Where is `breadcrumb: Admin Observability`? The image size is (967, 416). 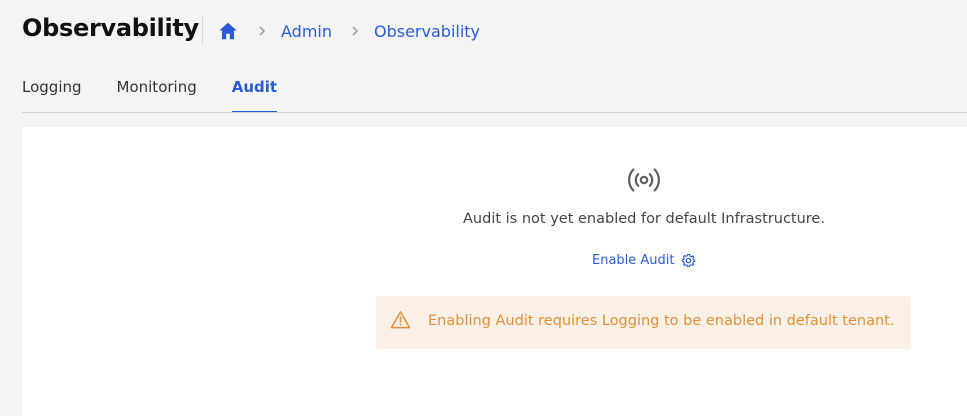
breadcrumb: Admin Observability is located at coordinates (348, 31).